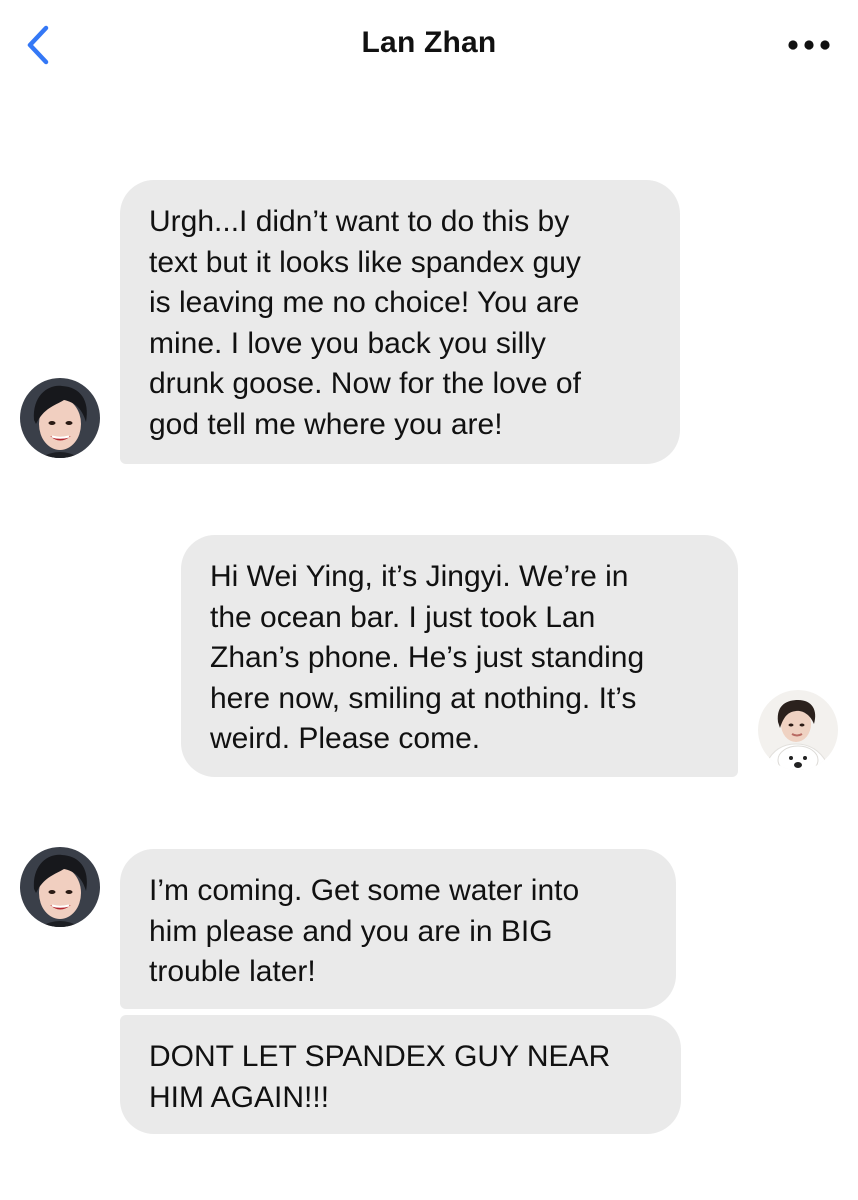 The image size is (858, 1200). I want to click on my-avatar-image, so click(798, 730).